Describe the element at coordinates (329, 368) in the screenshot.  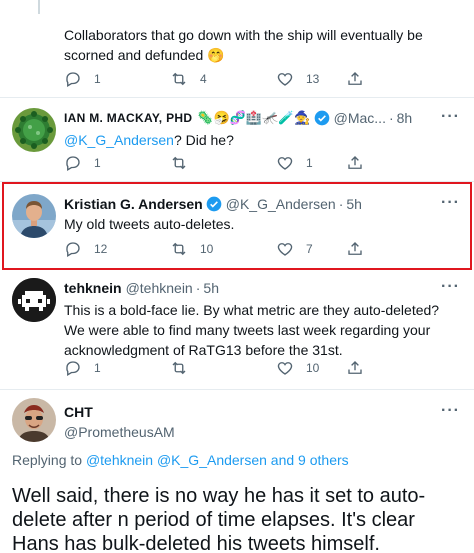
I see `like-button: 10` at that location.